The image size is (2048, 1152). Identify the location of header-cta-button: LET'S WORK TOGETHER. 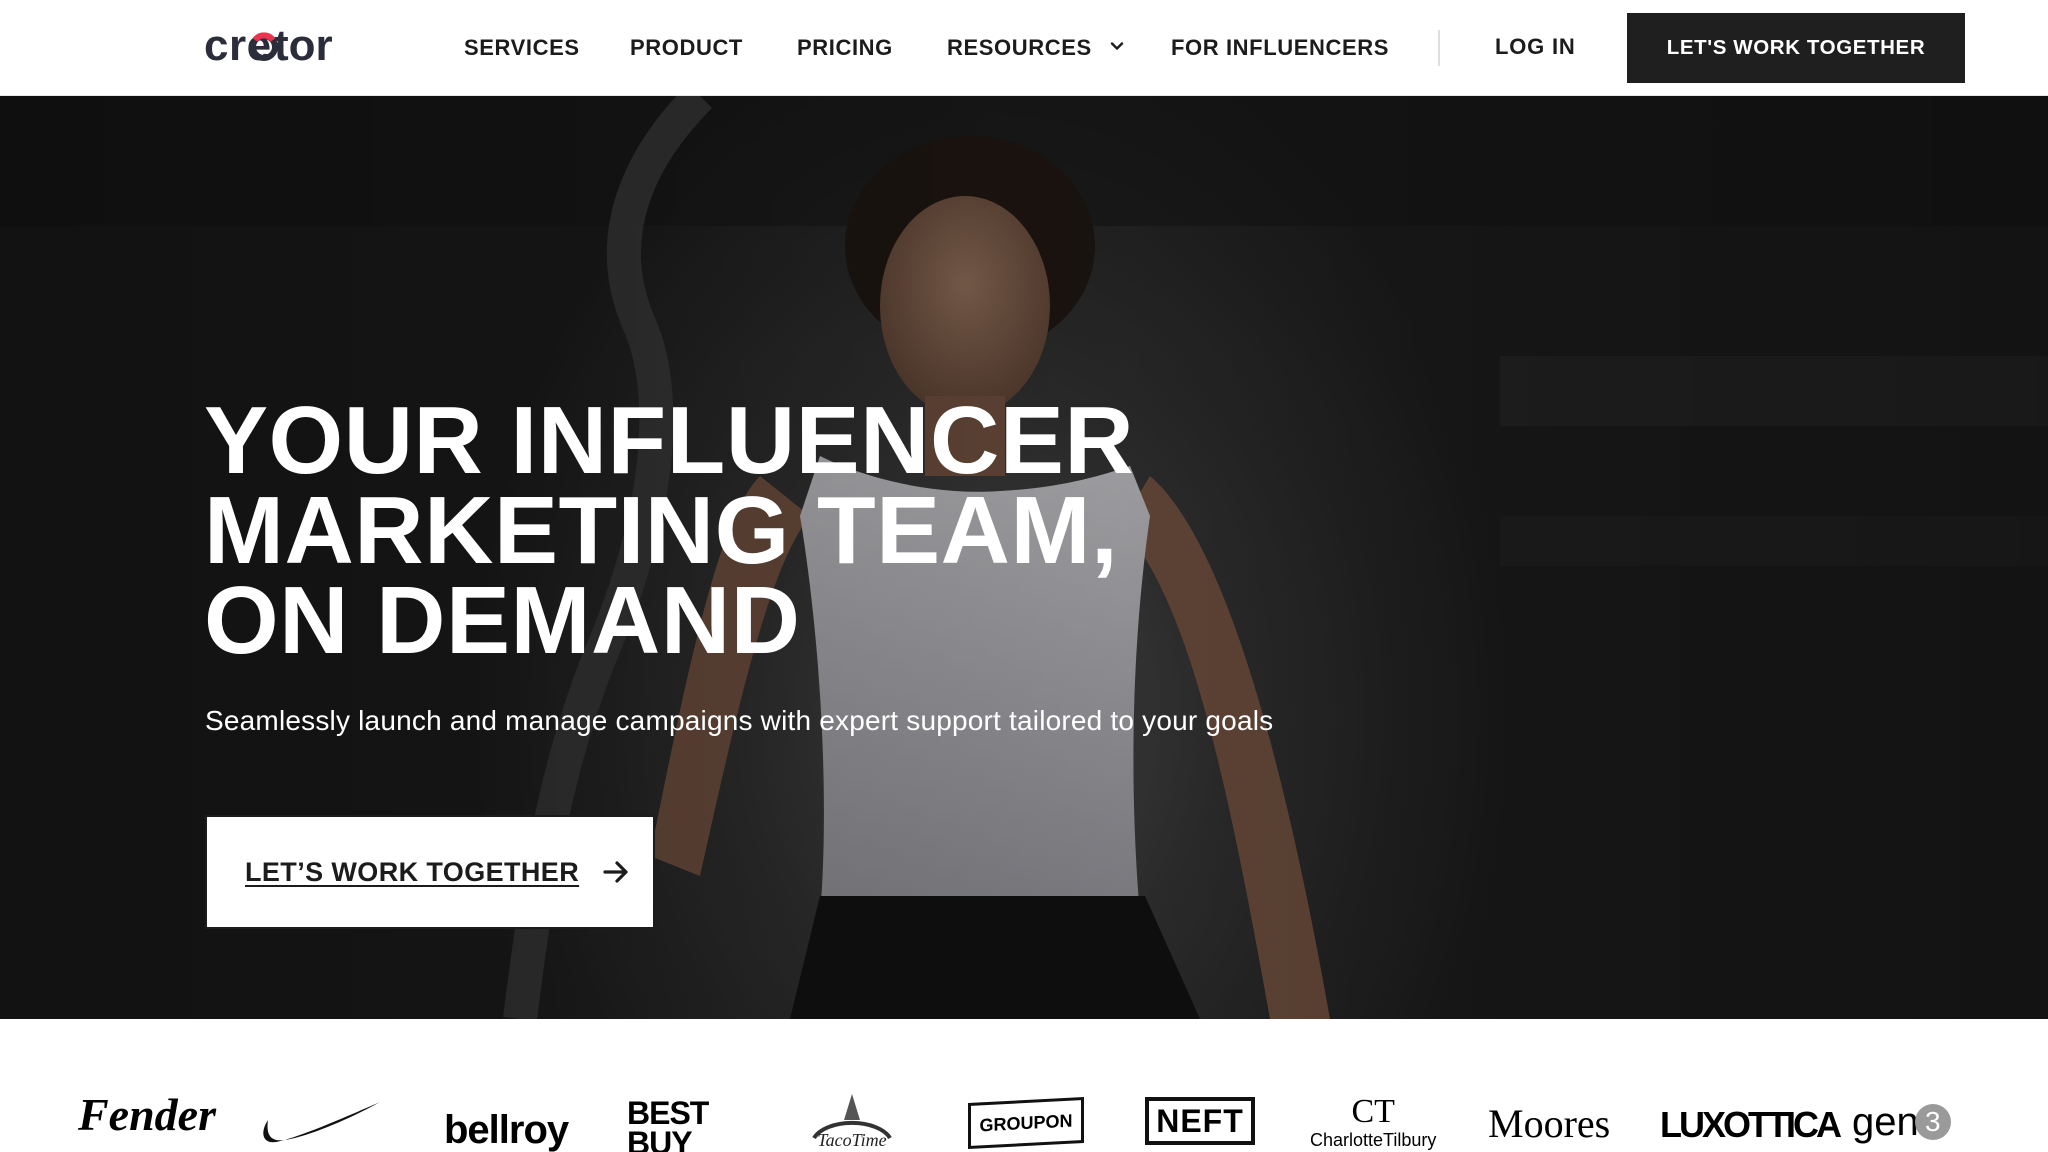
(1796, 48).